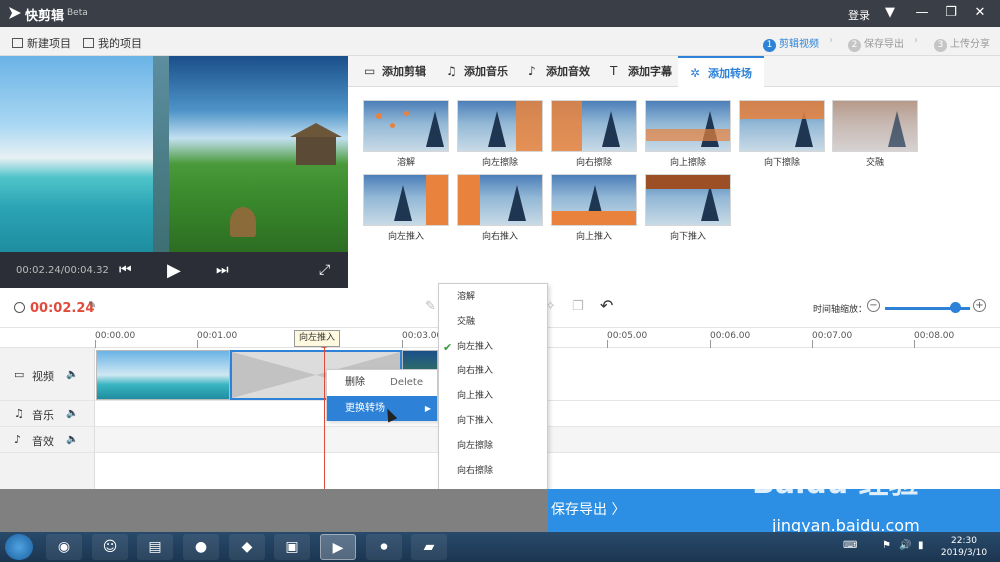  Describe the element at coordinates (43, 441) in the screenshot. I see `track-label: 音效` at that location.